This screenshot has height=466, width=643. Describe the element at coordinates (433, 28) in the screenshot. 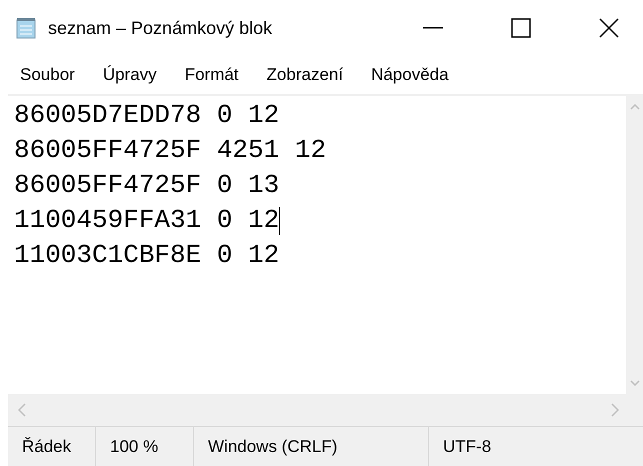

I see `minimize-icon` at that location.